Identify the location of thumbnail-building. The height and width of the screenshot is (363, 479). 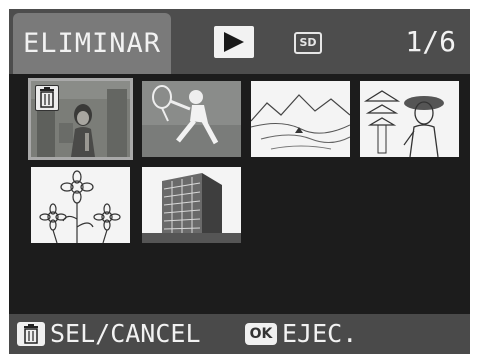
(191, 205).